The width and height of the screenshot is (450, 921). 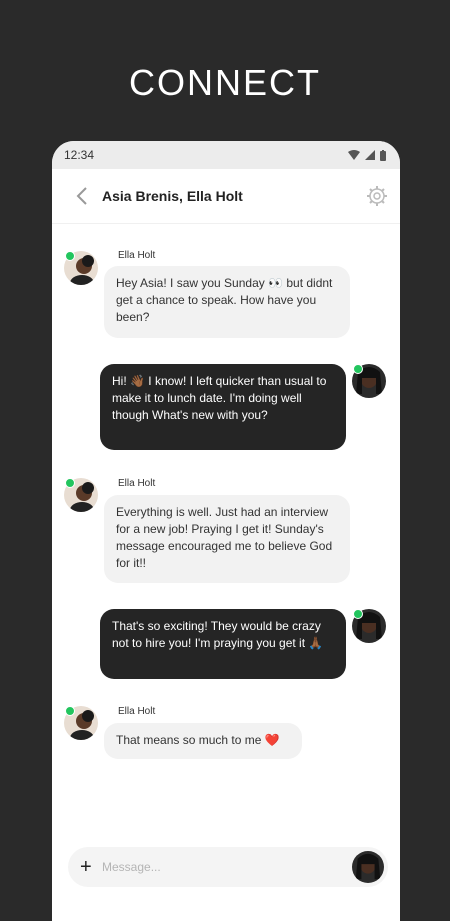 I want to click on status-bar: 12:34, so click(x=226, y=155).